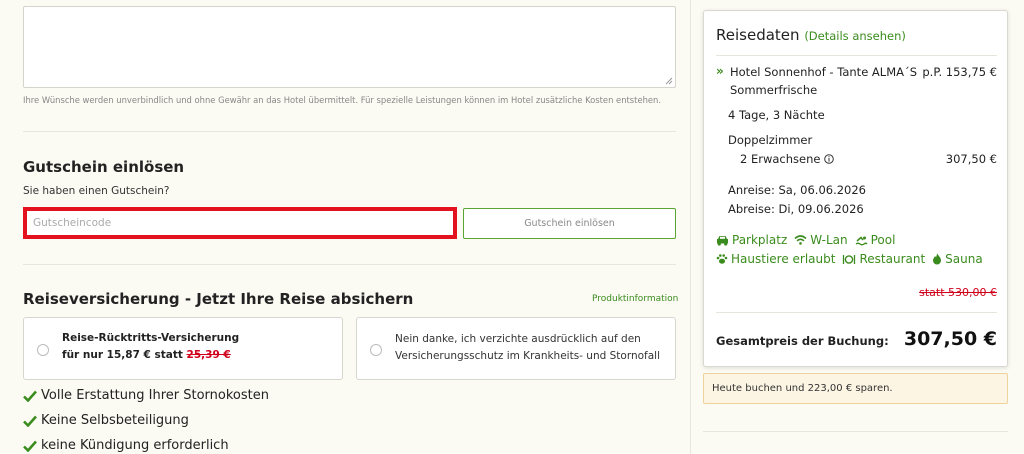 The width and height of the screenshot is (1024, 454). What do you see at coordinates (208, 355) in the screenshot?
I see `insurance-old-price: 25,39 €` at bounding box center [208, 355].